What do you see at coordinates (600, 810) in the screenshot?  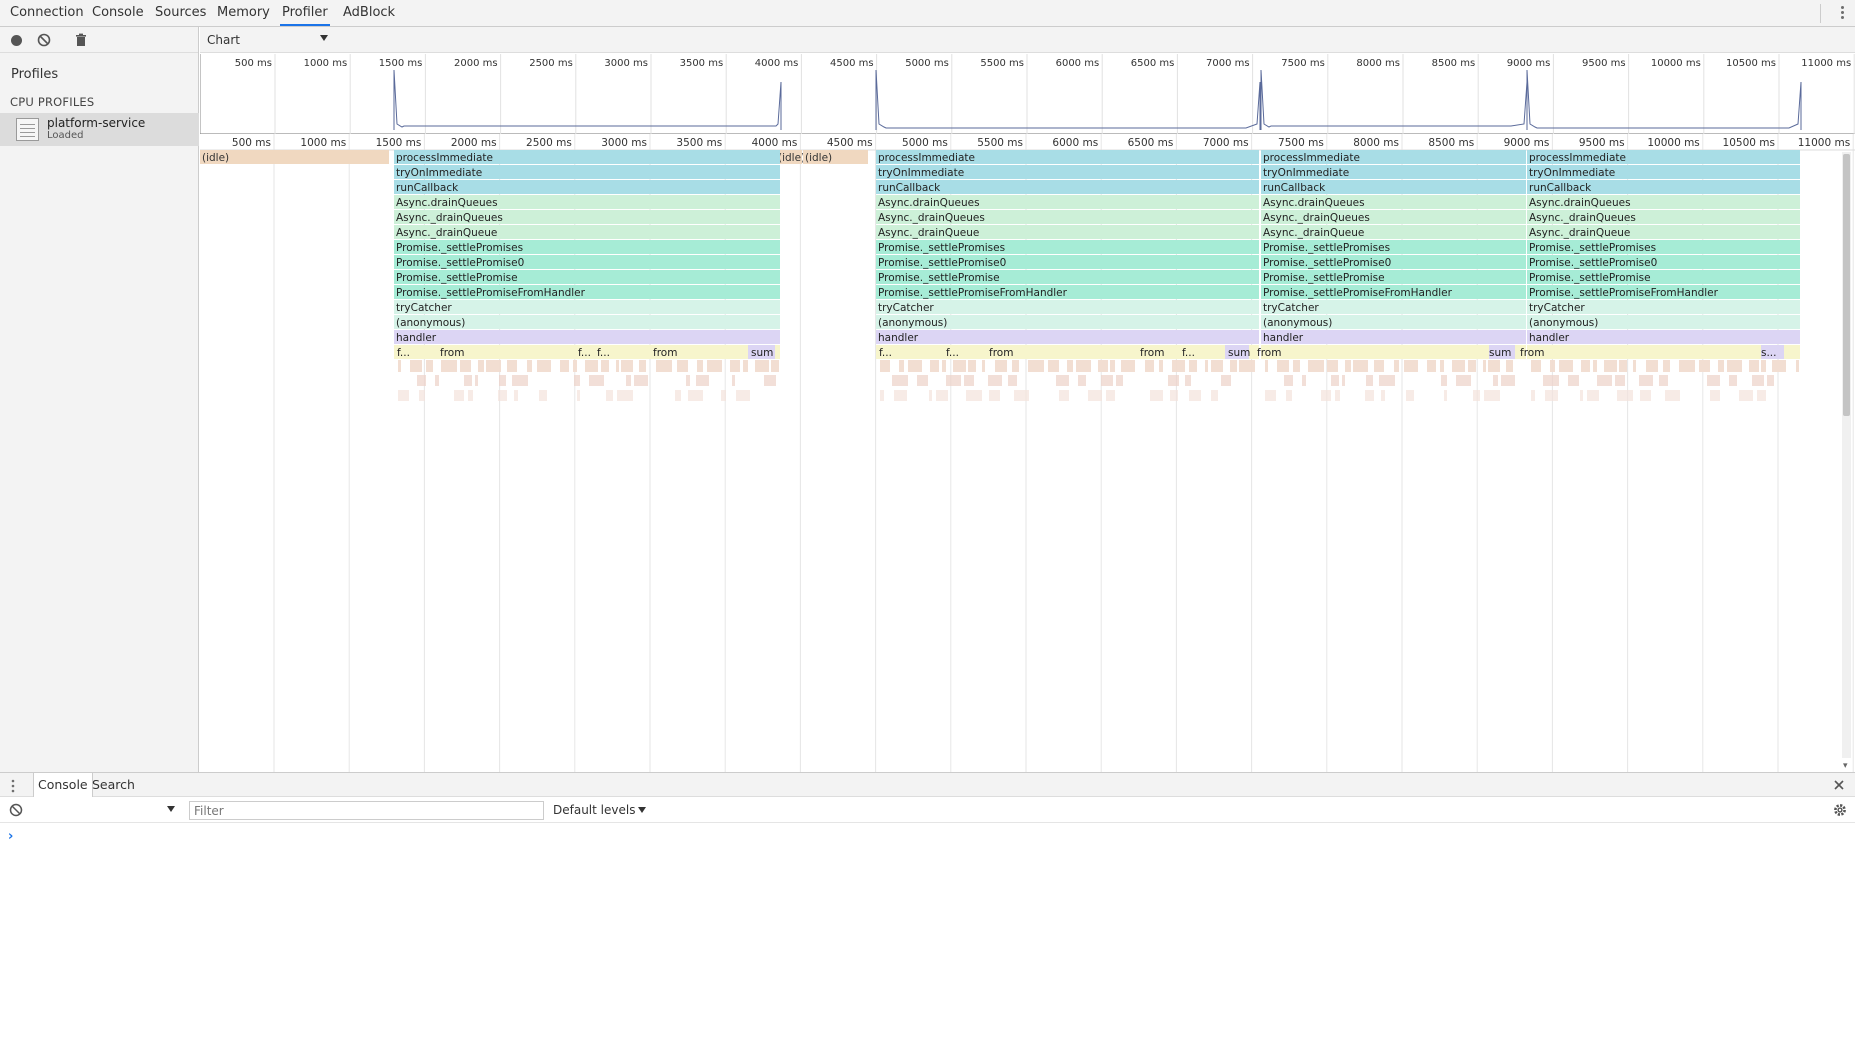 I see `log-levels-select: Default levels` at bounding box center [600, 810].